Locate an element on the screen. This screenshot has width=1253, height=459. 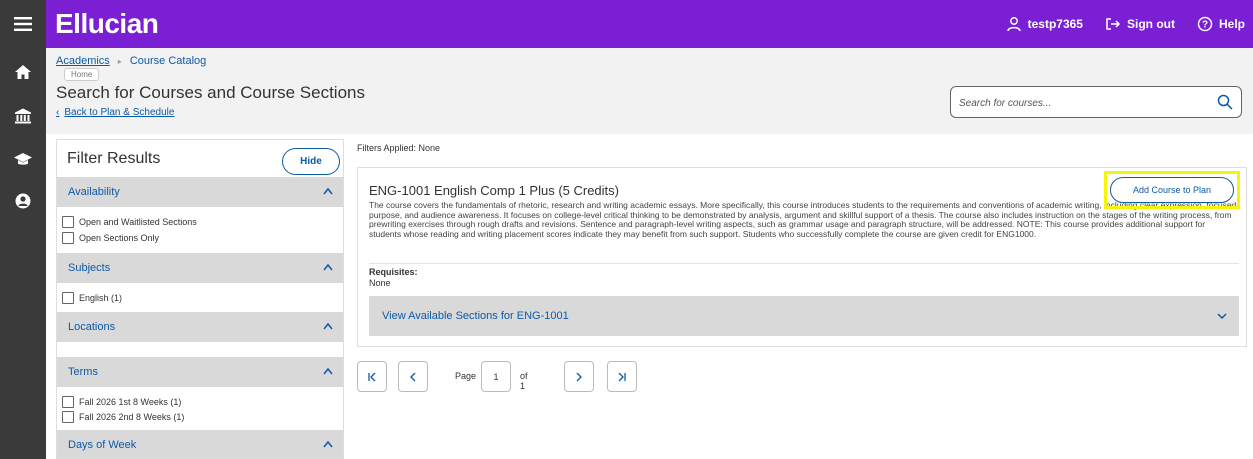
filter-option-label: Fall 2026 1st 8 Weeks (1) is located at coordinates (130, 402).